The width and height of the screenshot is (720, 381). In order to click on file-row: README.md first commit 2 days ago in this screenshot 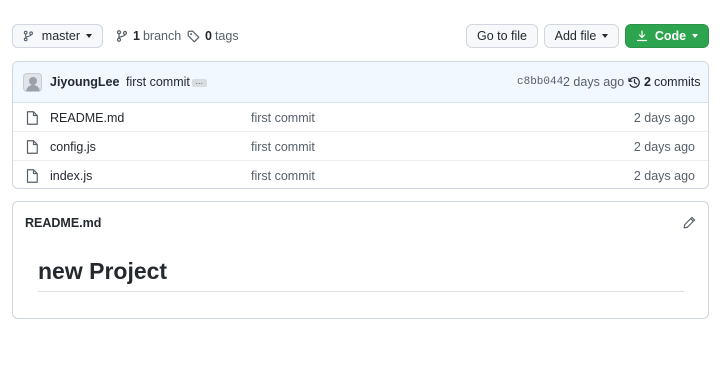, I will do `click(360, 117)`.